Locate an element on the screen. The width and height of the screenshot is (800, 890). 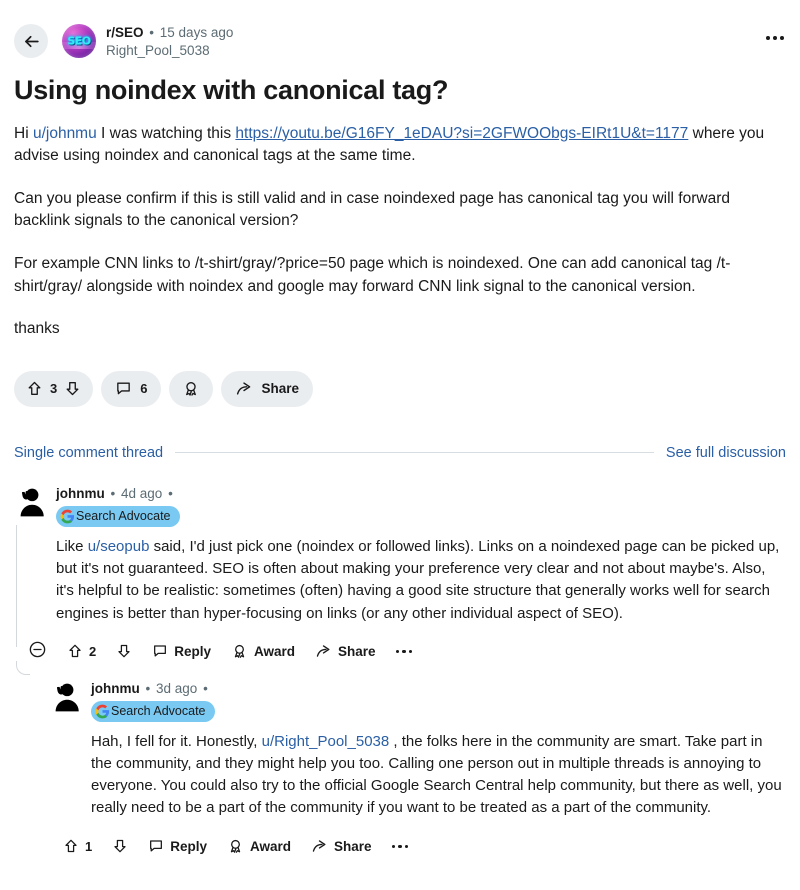
back-button is located at coordinates (31, 41).